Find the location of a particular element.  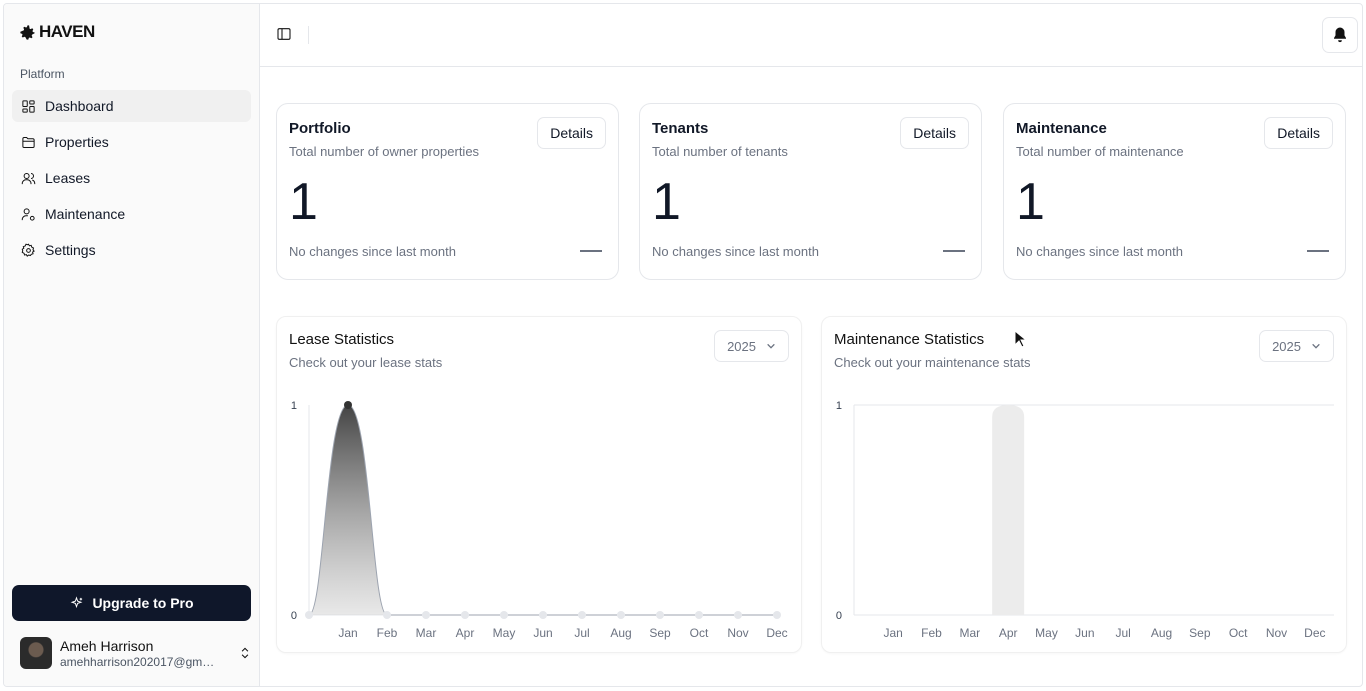

avatar is located at coordinates (36, 653).